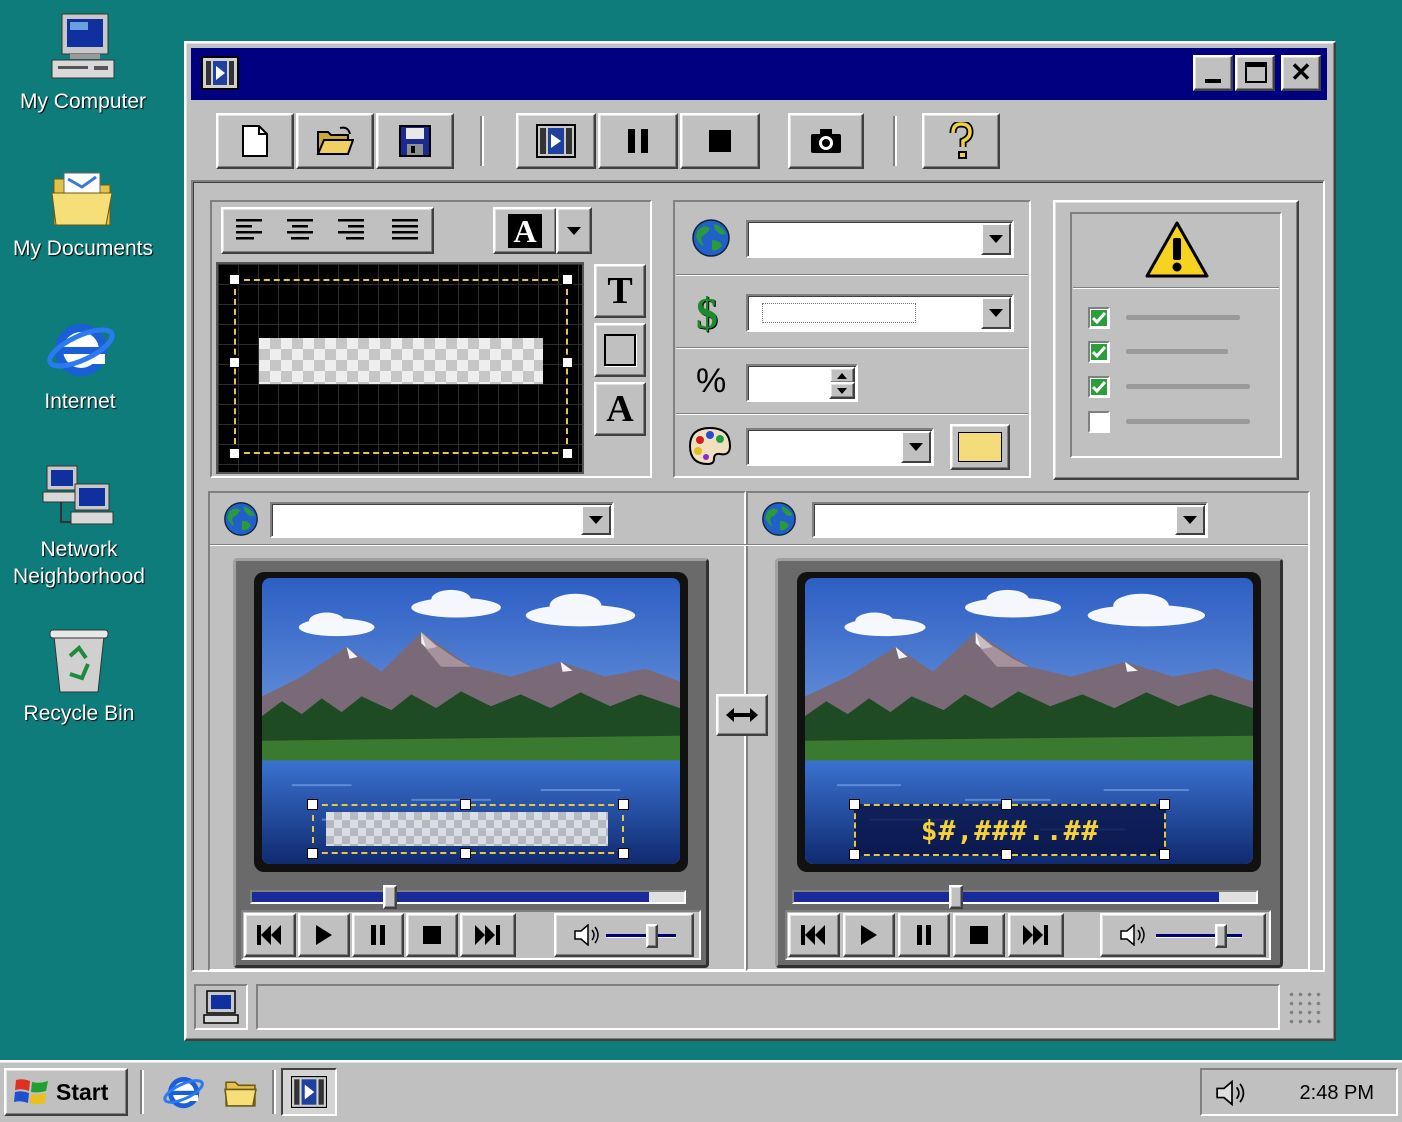 The height and width of the screenshot is (1122, 1402). I want to click on right-volume-thumb, so click(1220, 936).